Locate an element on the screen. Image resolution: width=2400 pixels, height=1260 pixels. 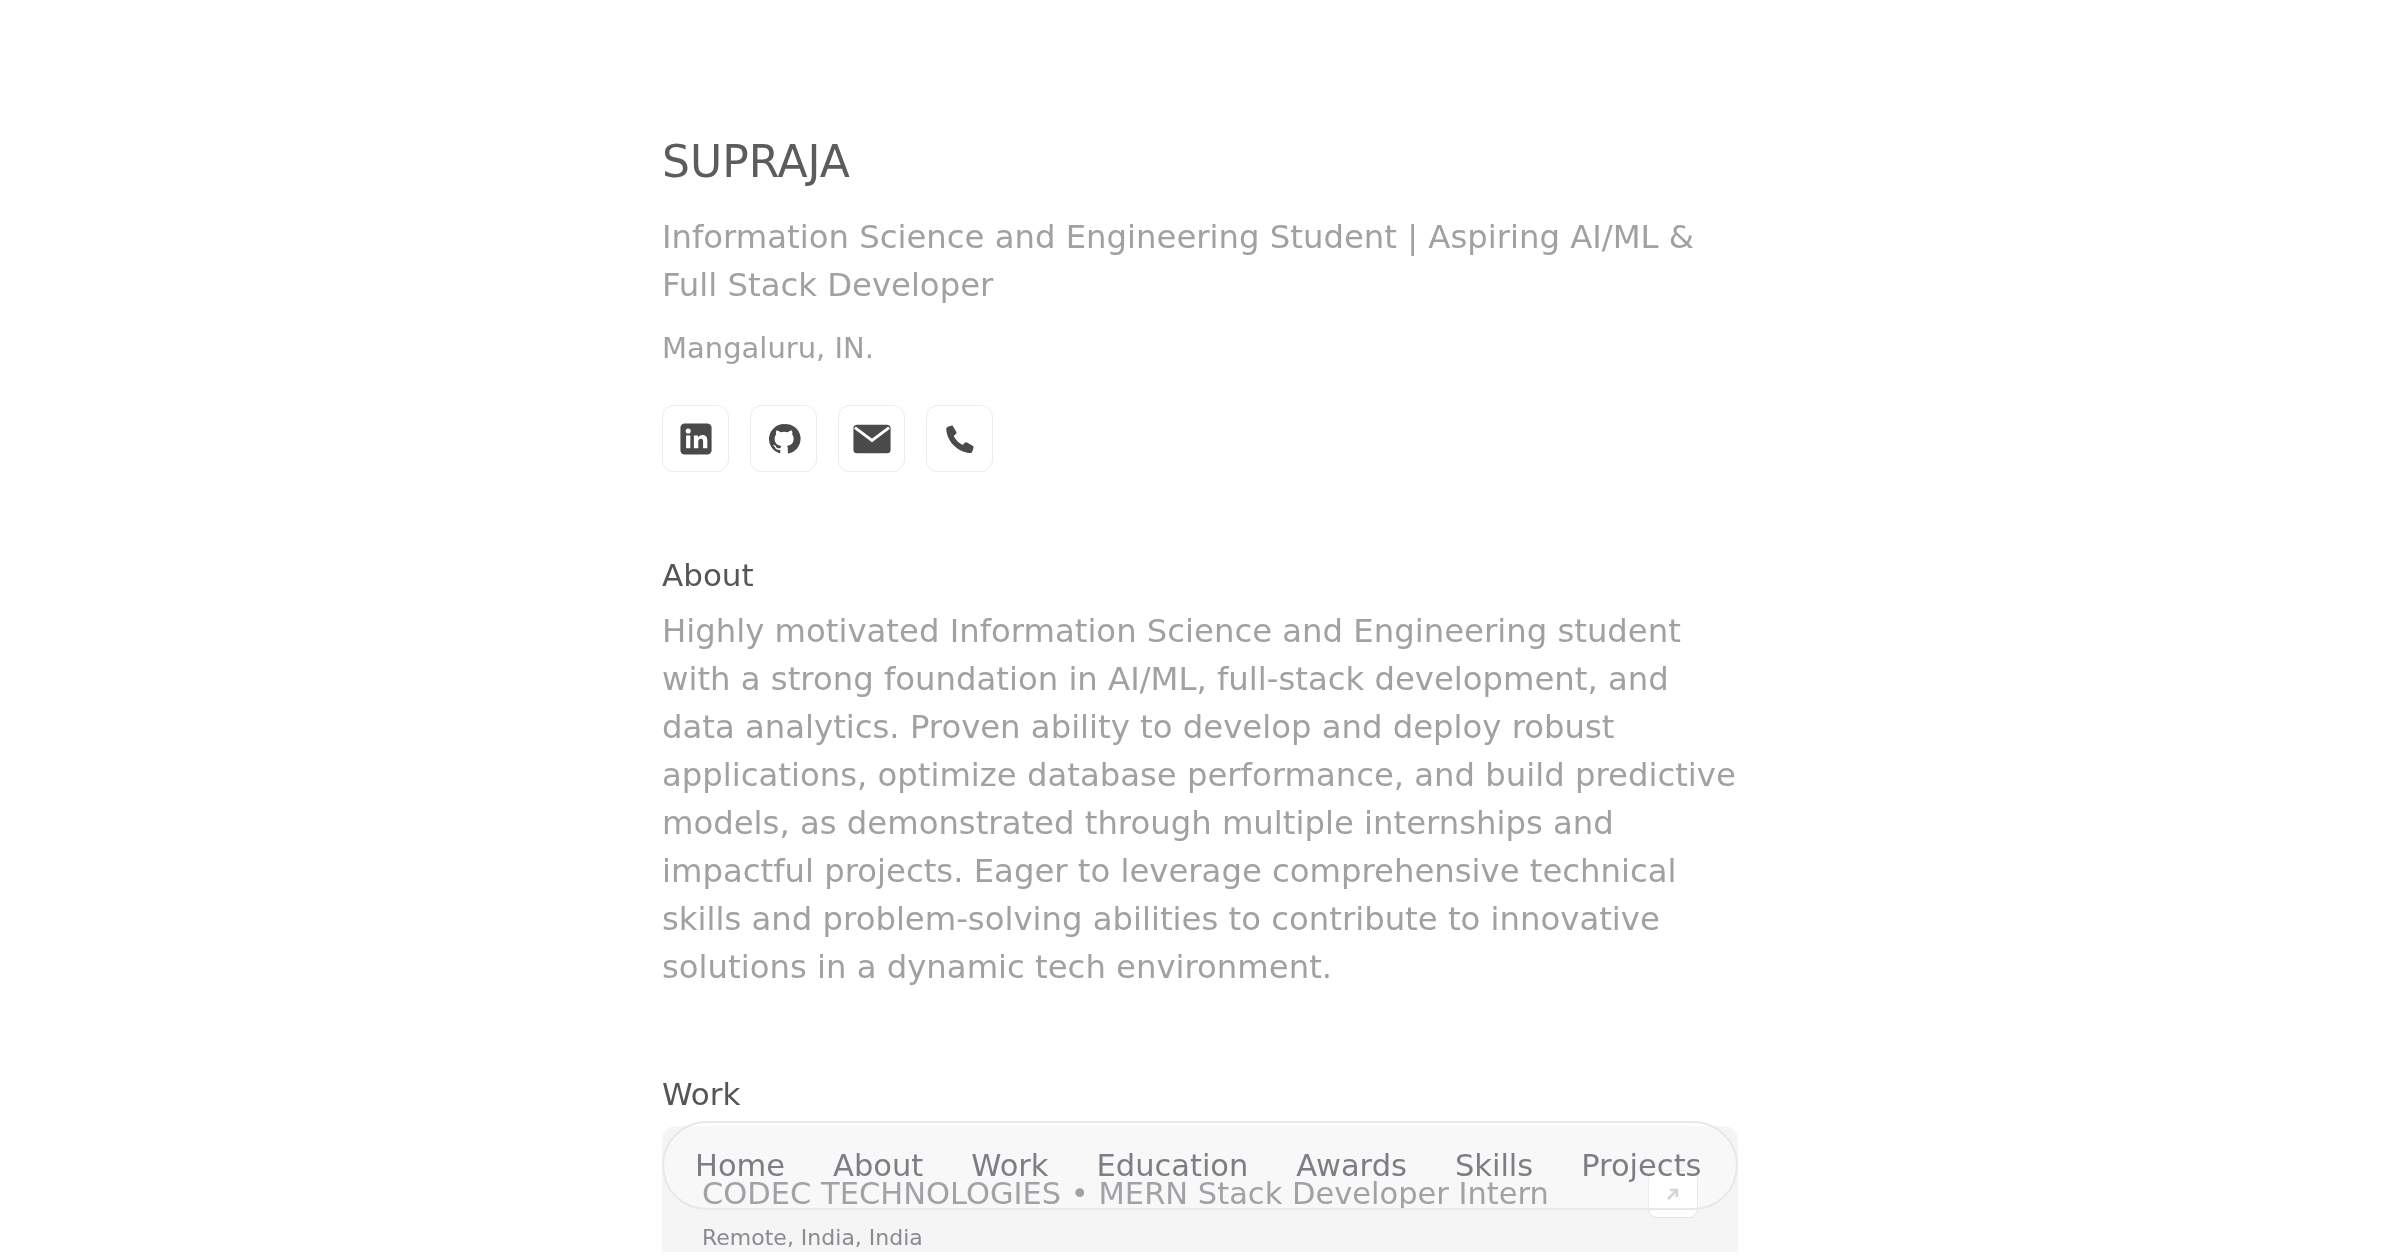
profile-headline: Information Science and Engineering Student | Aspiring AI/ML & Full Stack Developer is located at coordinates (1178, 261).